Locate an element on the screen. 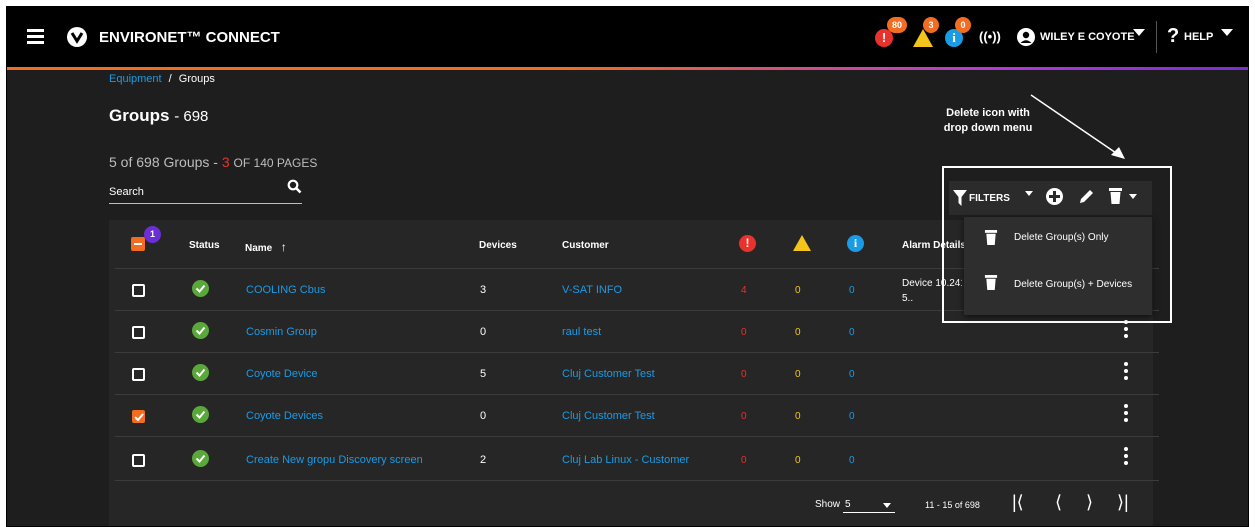 This screenshot has height=527, width=1255. filters-button: FILTERS is located at coordinates (989, 198).